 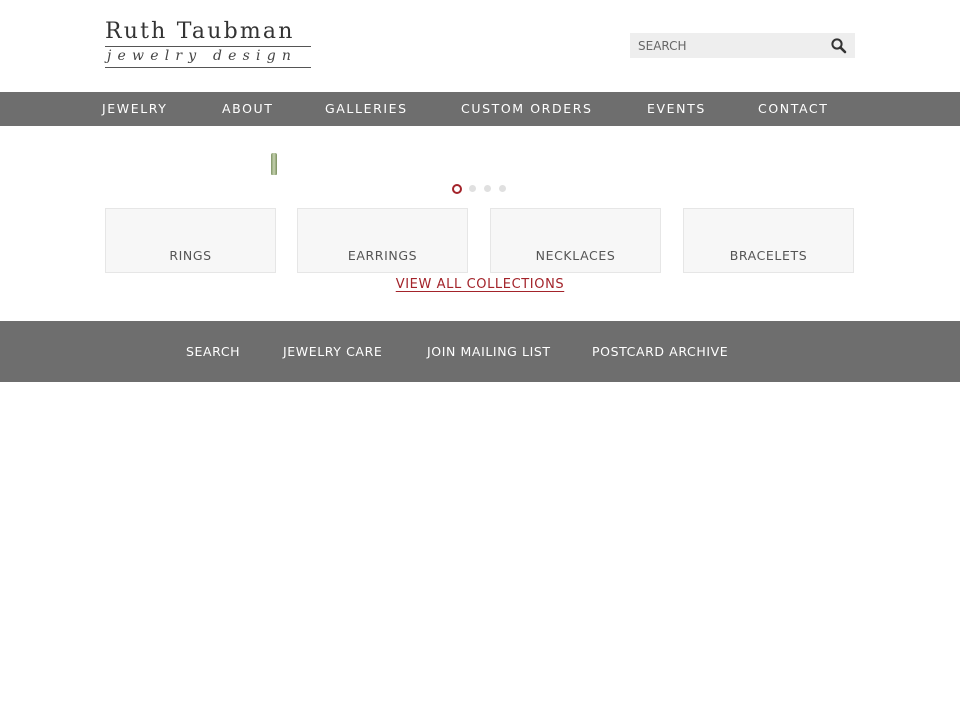 I want to click on logo-tagline: jewelry design, so click(x=202, y=56).